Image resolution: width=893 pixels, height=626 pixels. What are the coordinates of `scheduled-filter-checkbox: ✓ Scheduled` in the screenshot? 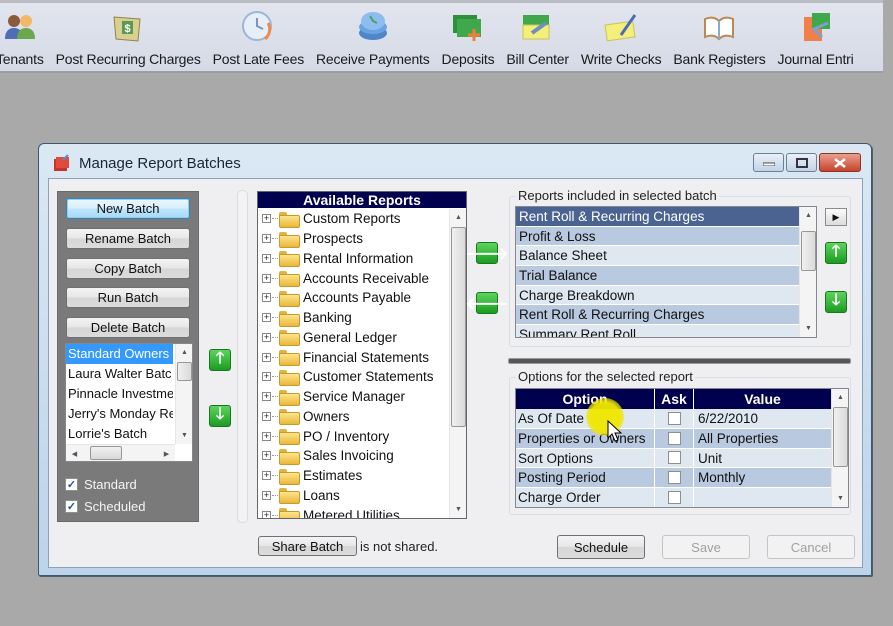 It's located at (105, 506).